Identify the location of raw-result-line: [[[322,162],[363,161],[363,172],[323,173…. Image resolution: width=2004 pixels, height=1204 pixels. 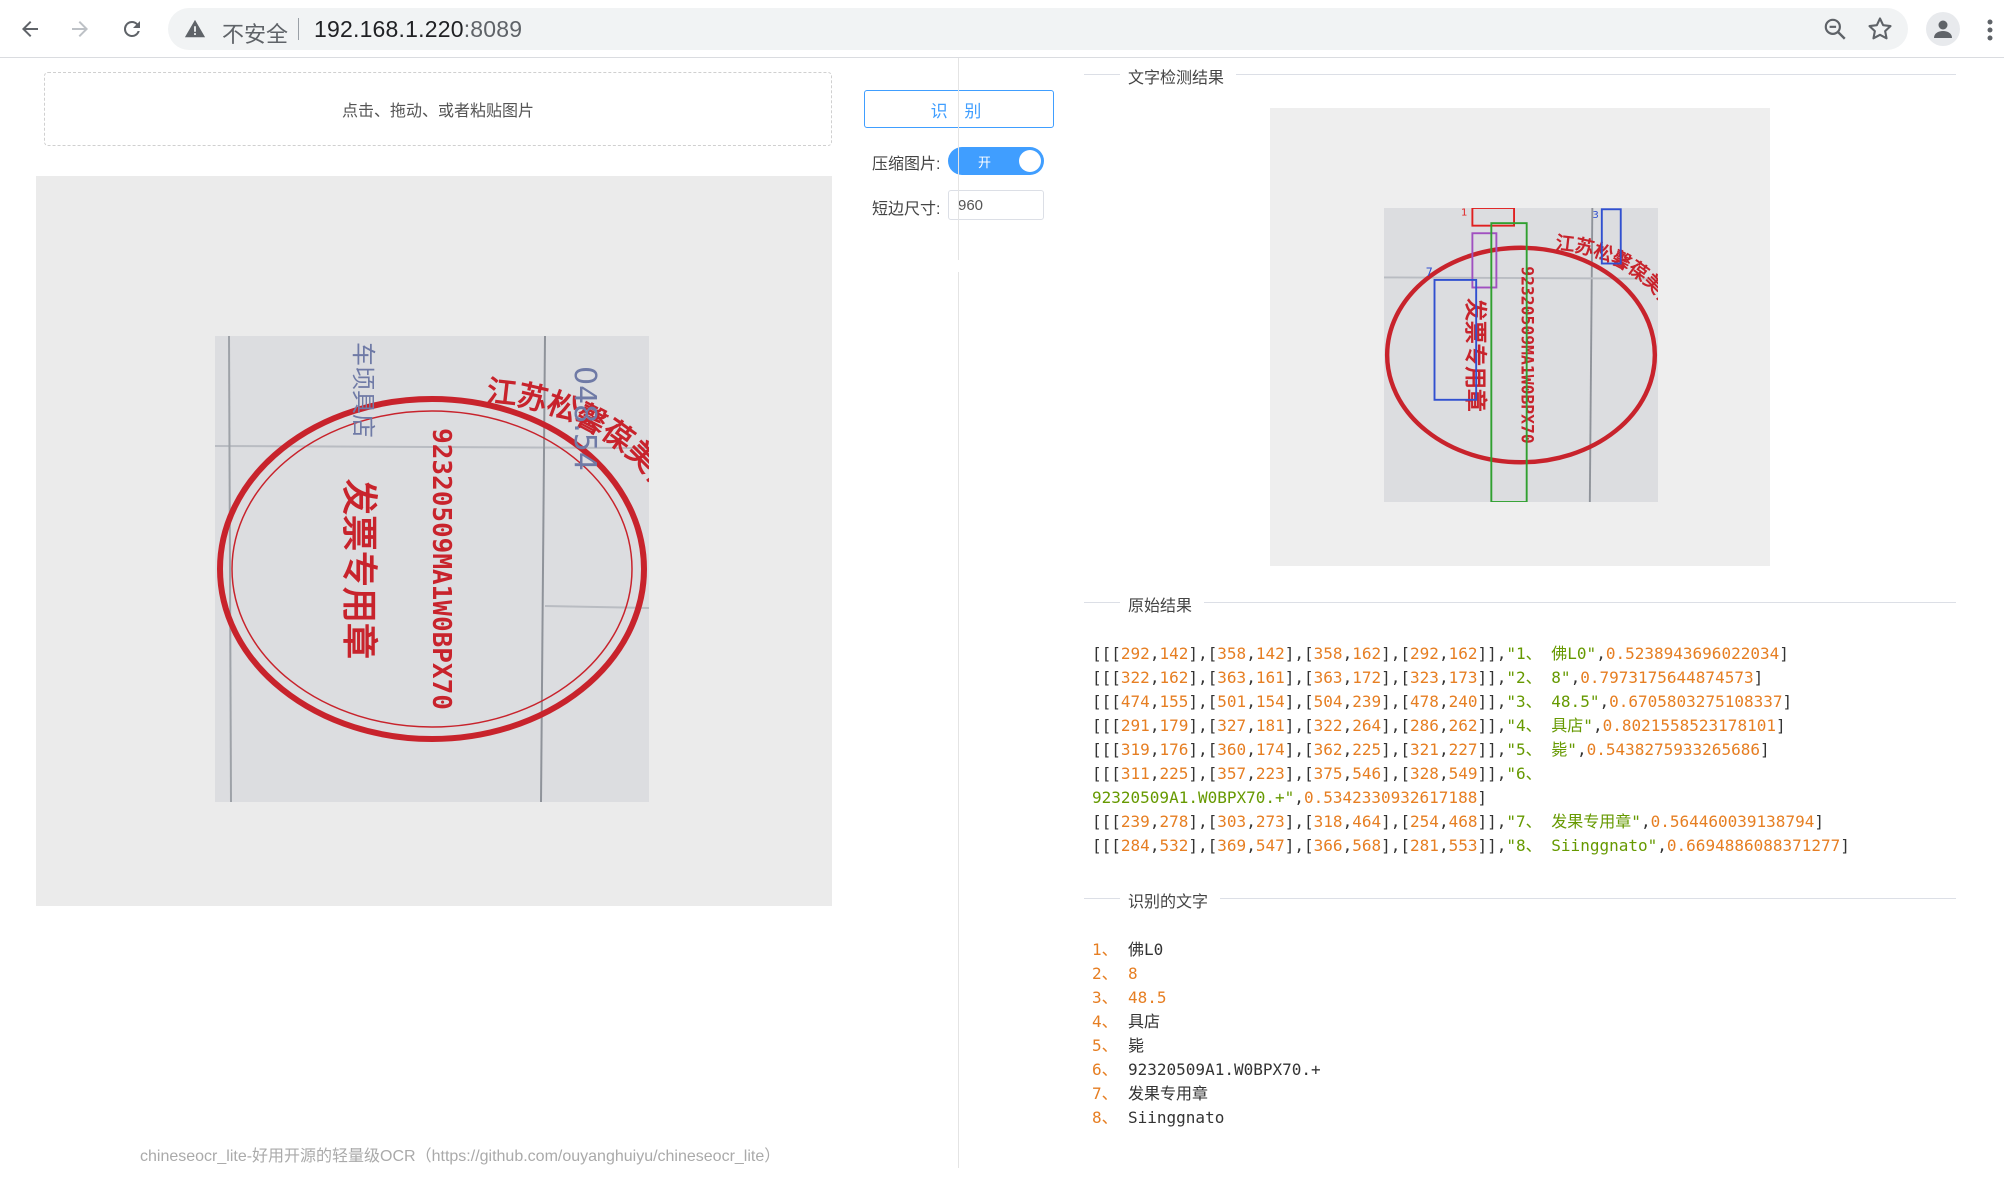
(1428, 677).